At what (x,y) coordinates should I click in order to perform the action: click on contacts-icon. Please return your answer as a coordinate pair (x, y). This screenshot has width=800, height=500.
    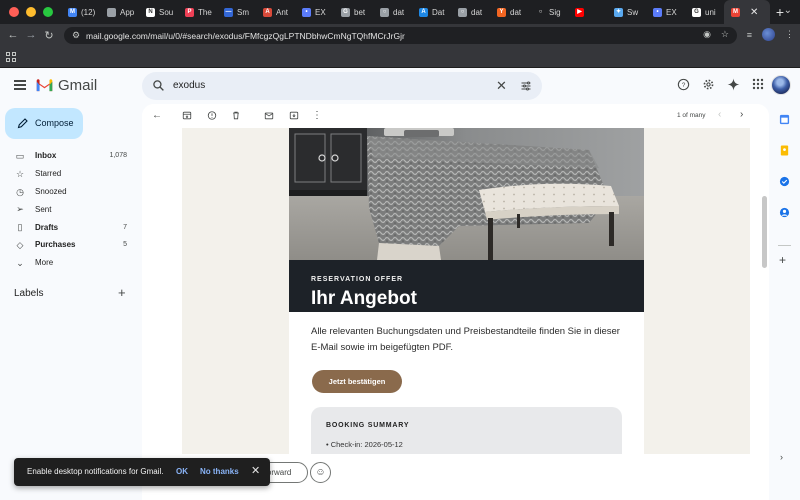
    Looking at the image, I should click on (784, 212).